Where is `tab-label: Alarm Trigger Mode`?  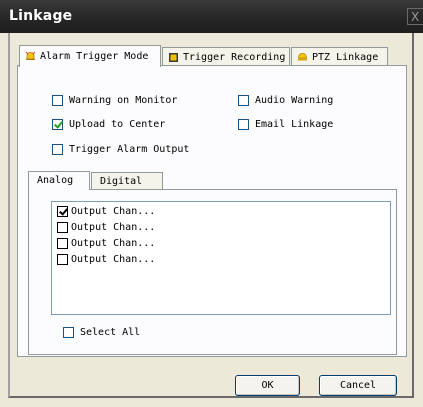
tab-label: Alarm Trigger Mode is located at coordinates (94, 56).